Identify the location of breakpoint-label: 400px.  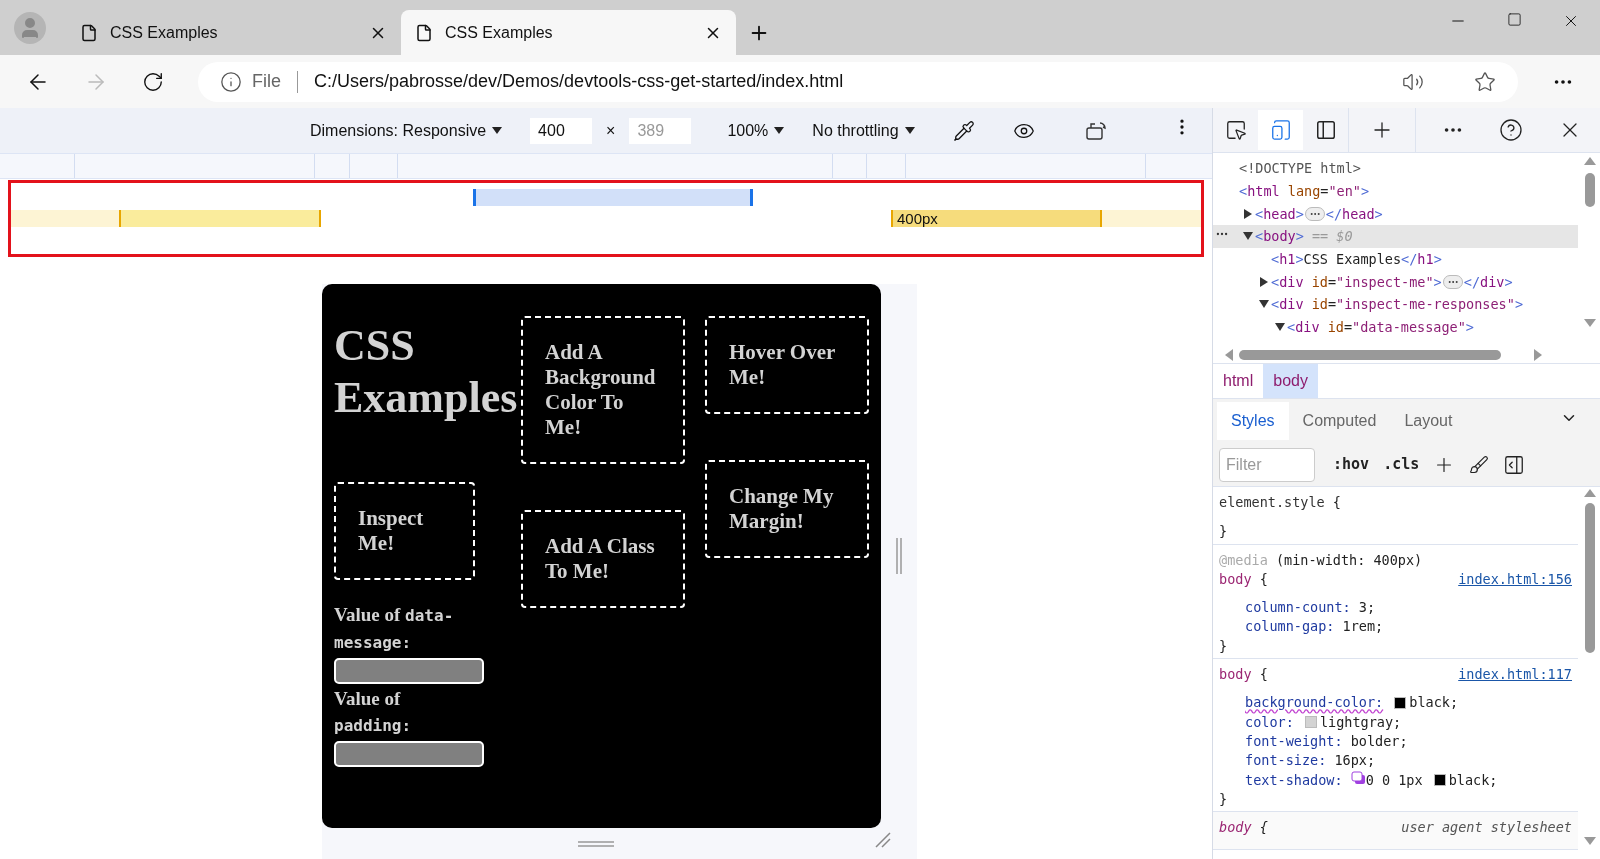
(996, 218).